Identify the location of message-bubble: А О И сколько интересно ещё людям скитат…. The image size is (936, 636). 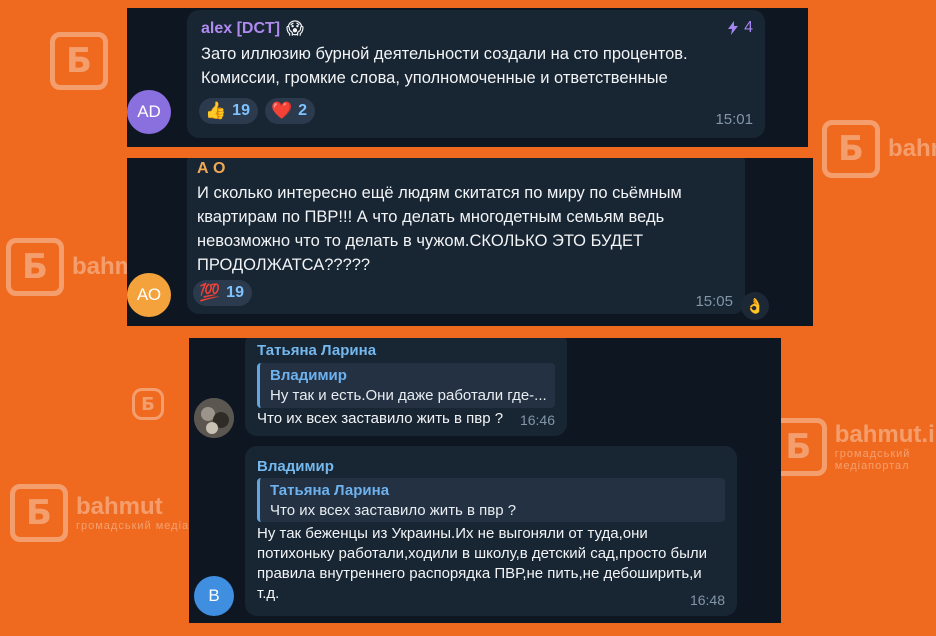
(466, 236).